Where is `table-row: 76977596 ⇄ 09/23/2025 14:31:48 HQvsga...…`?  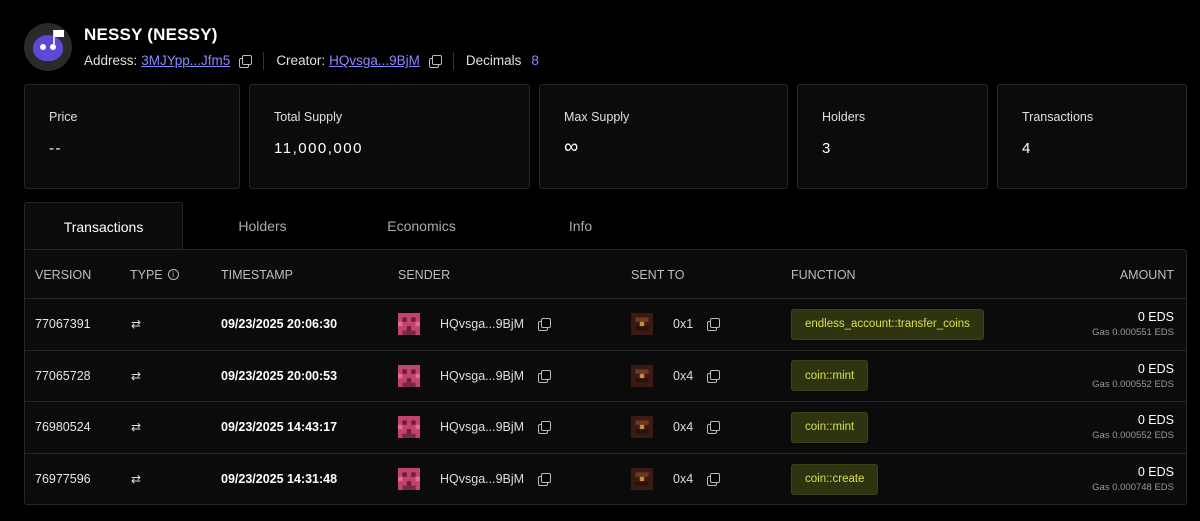
table-row: 76977596 ⇄ 09/23/2025 14:31:48 HQvsga...… is located at coordinates (605, 479).